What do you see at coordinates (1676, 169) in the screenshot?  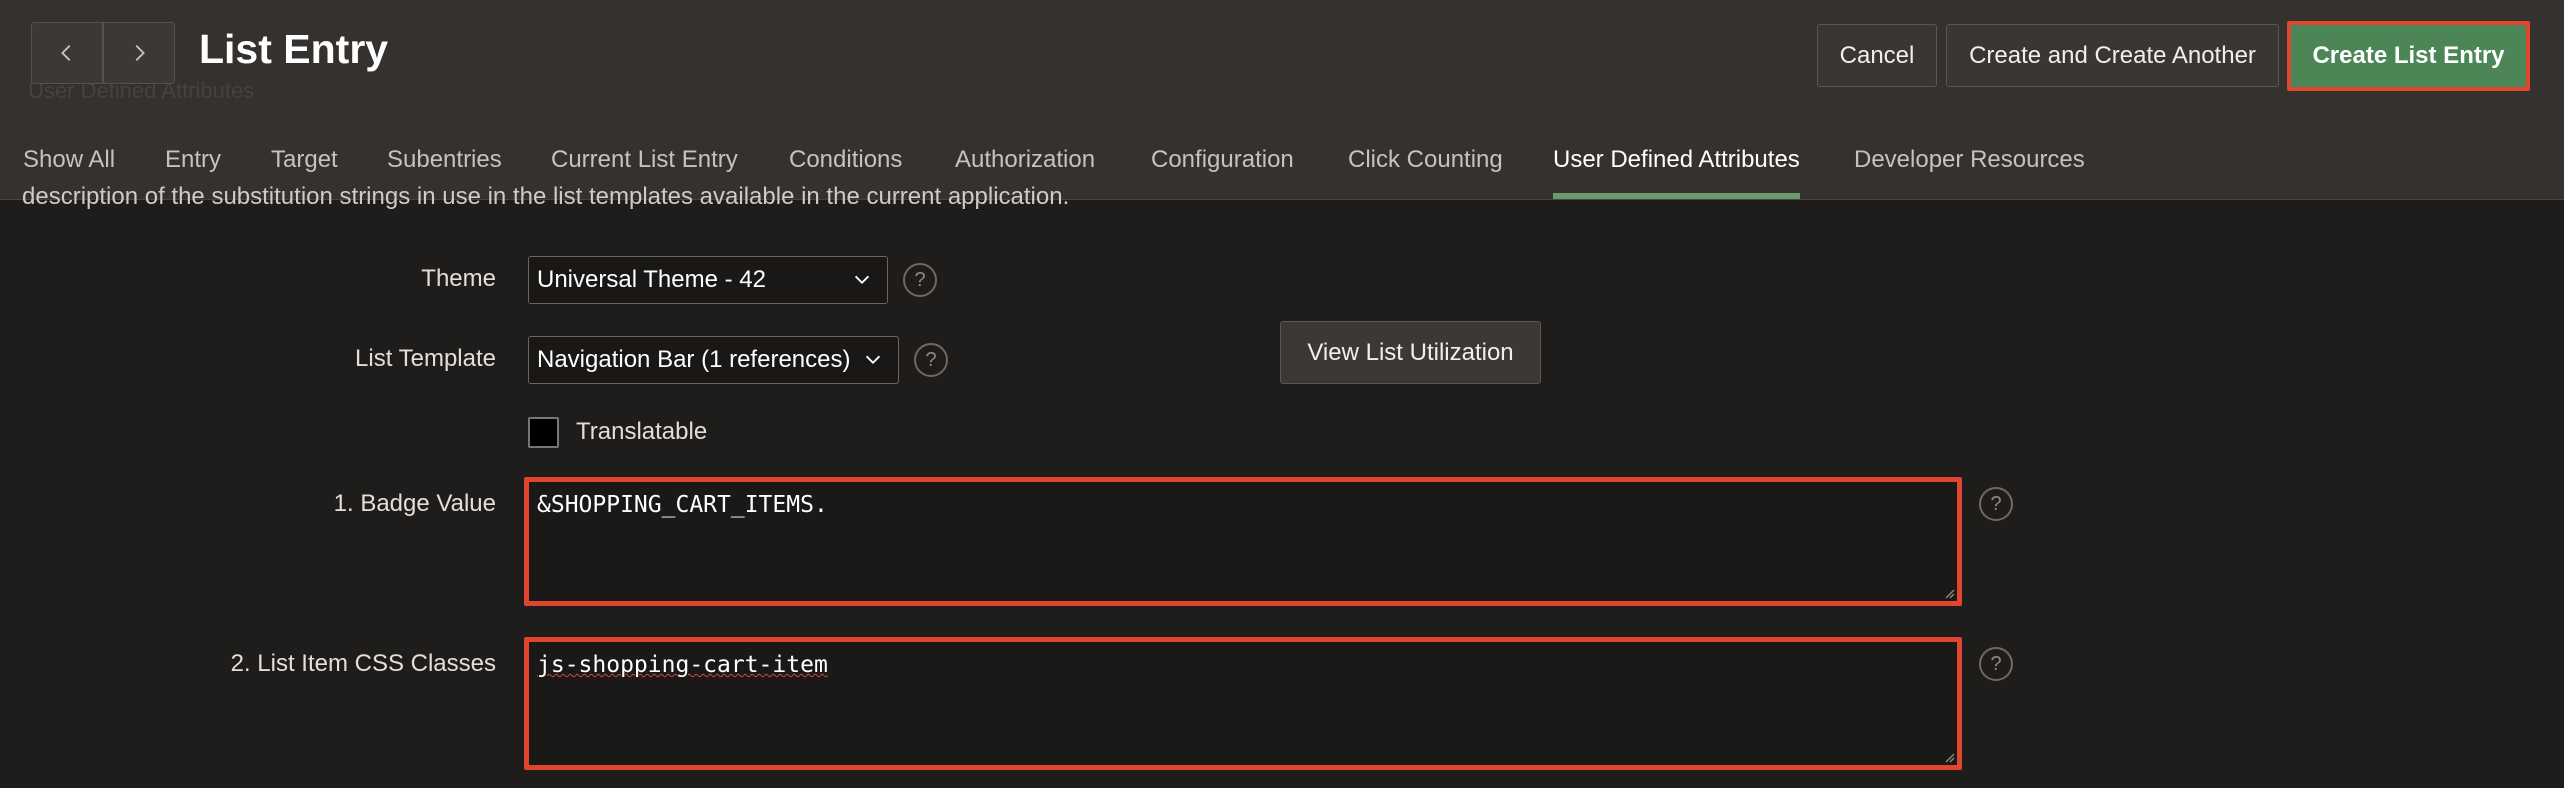 I see `tab-user-defined-attributes: User Defined Attributes` at bounding box center [1676, 169].